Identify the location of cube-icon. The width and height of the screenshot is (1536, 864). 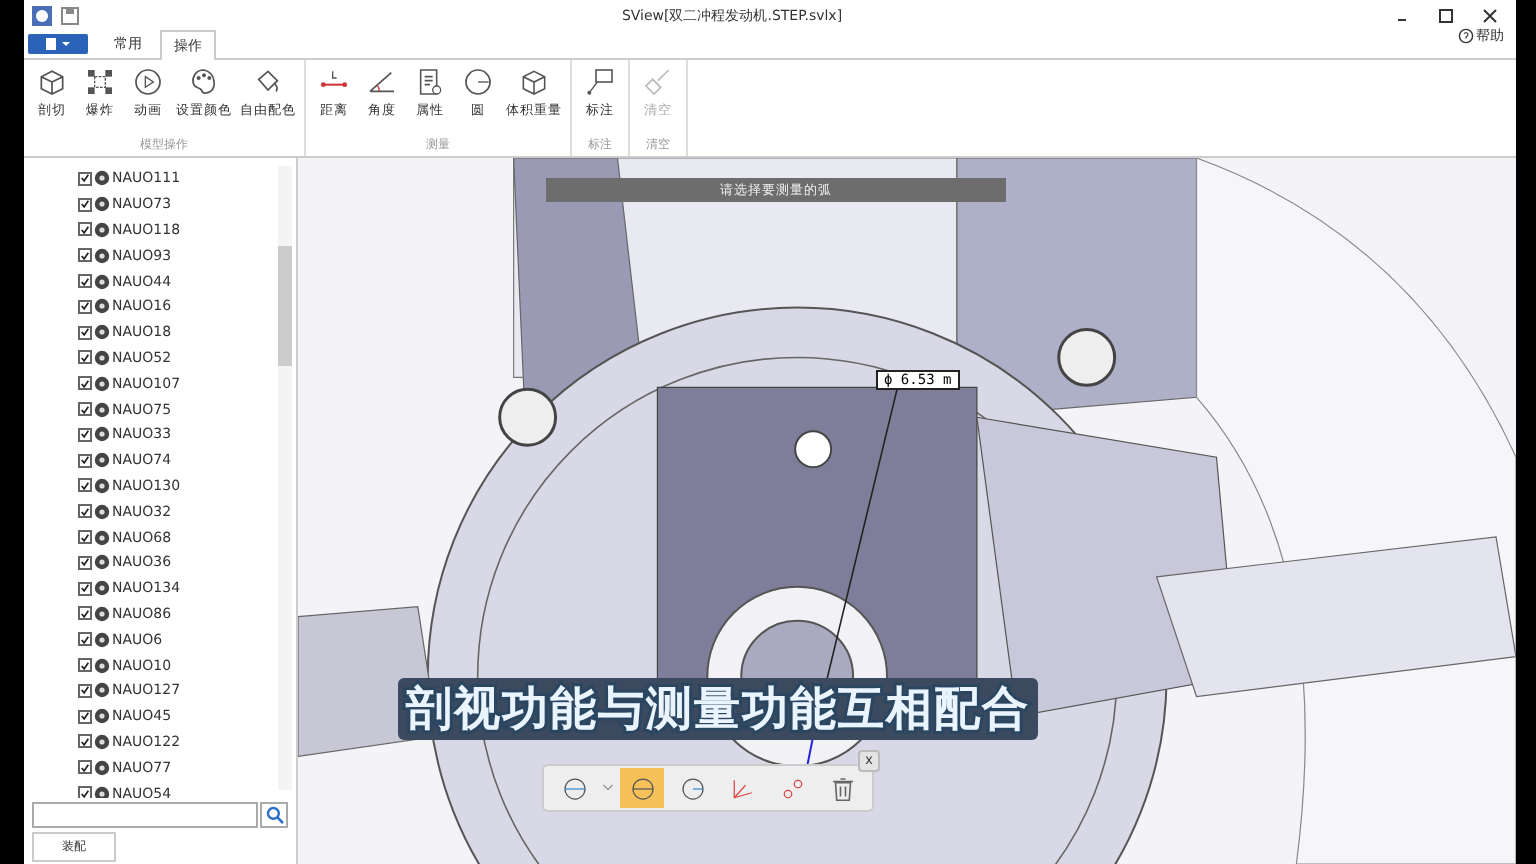
(52, 82).